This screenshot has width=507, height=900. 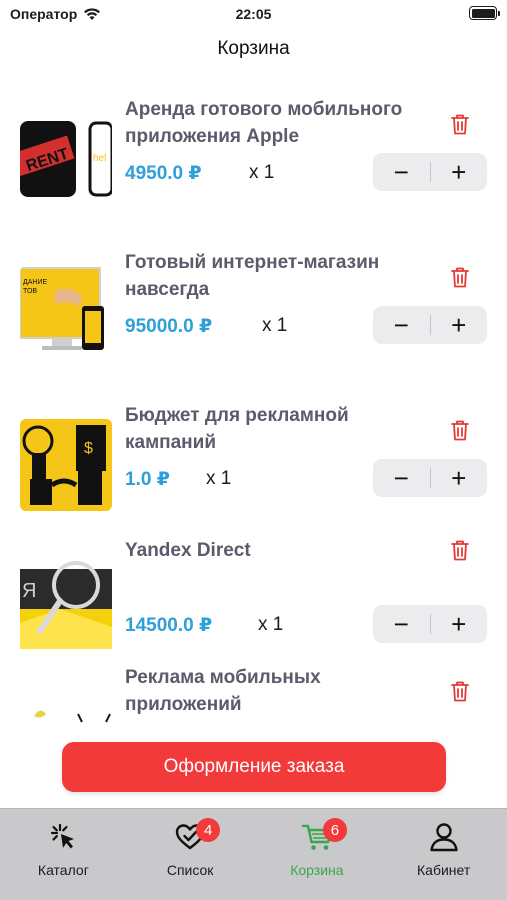 What do you see at coordinates (66, 167) in the screenshot?
I see `apple-app-rental-thumbnail: RENT hel` at bounding box center [66, 167].